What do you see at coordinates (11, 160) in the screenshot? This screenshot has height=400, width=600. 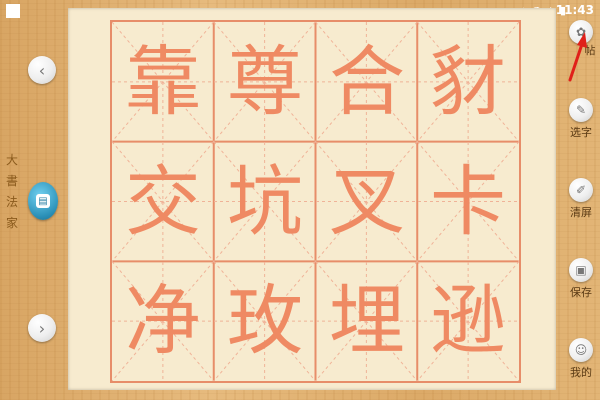 I see `brand-char-1: 大` at bounding box center [11, 160].